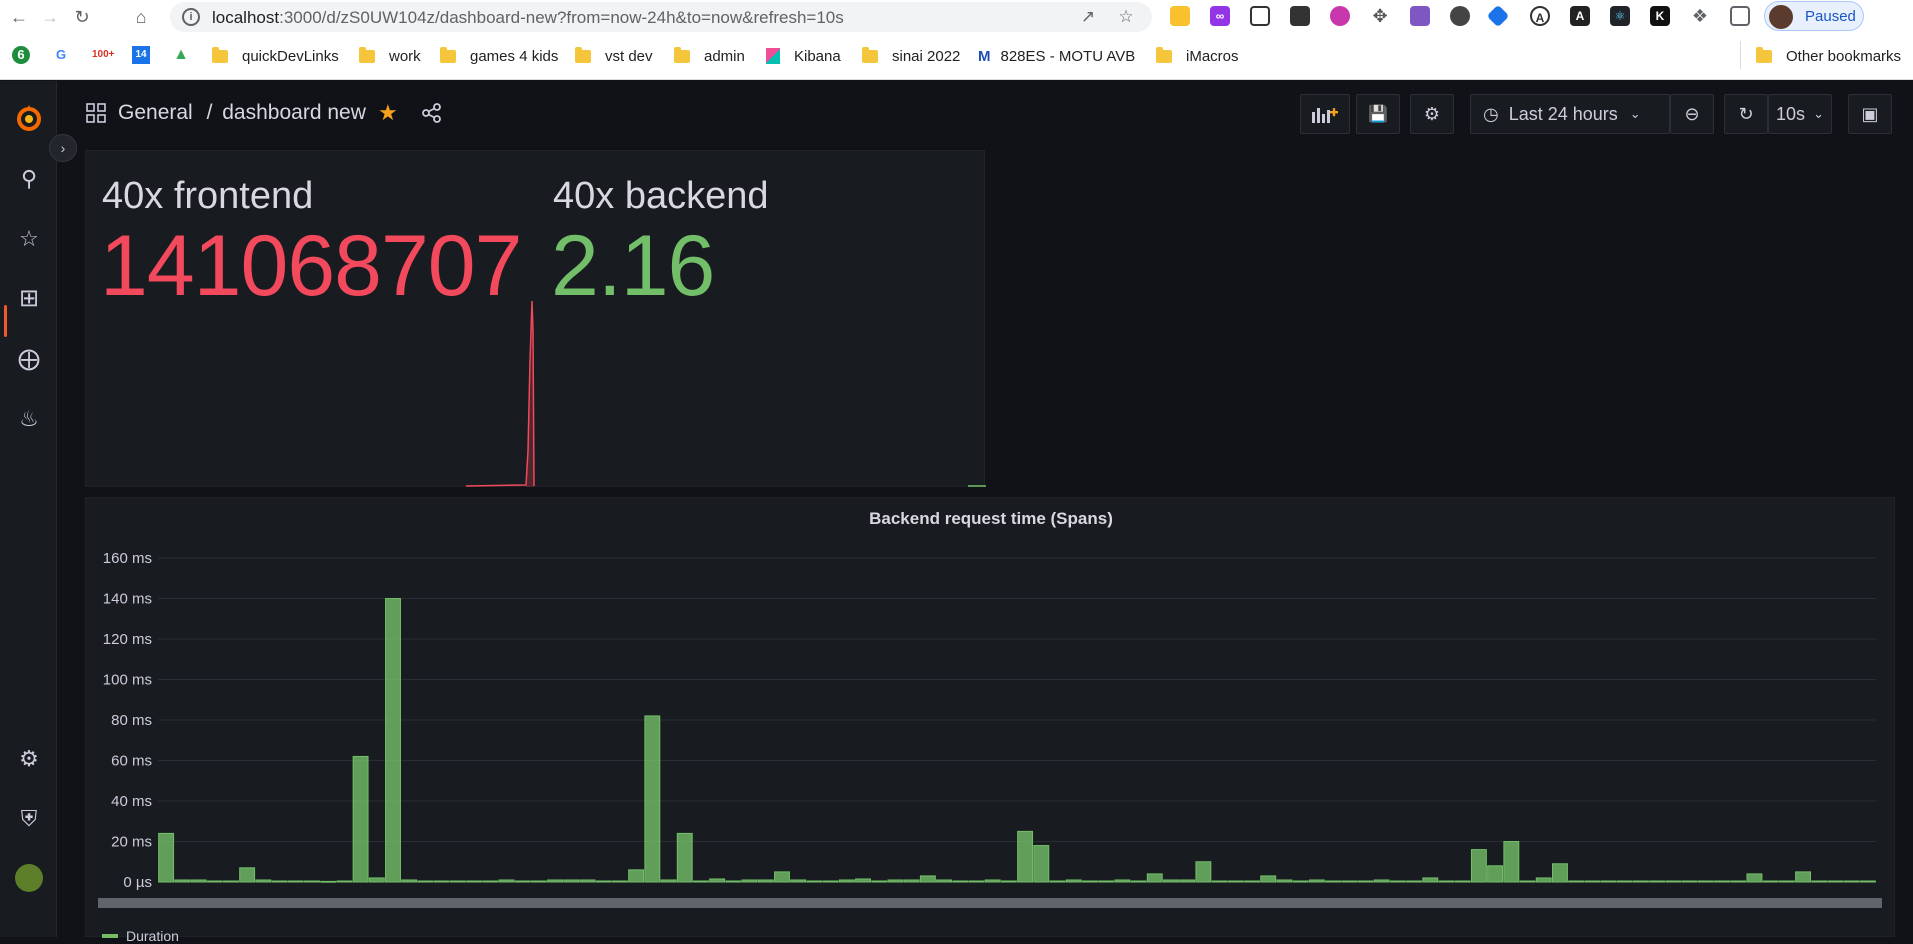  What do you see at coordinates (29, 878) in the screenshot?
I see `user-avatar` at bounding box center [29, 878].